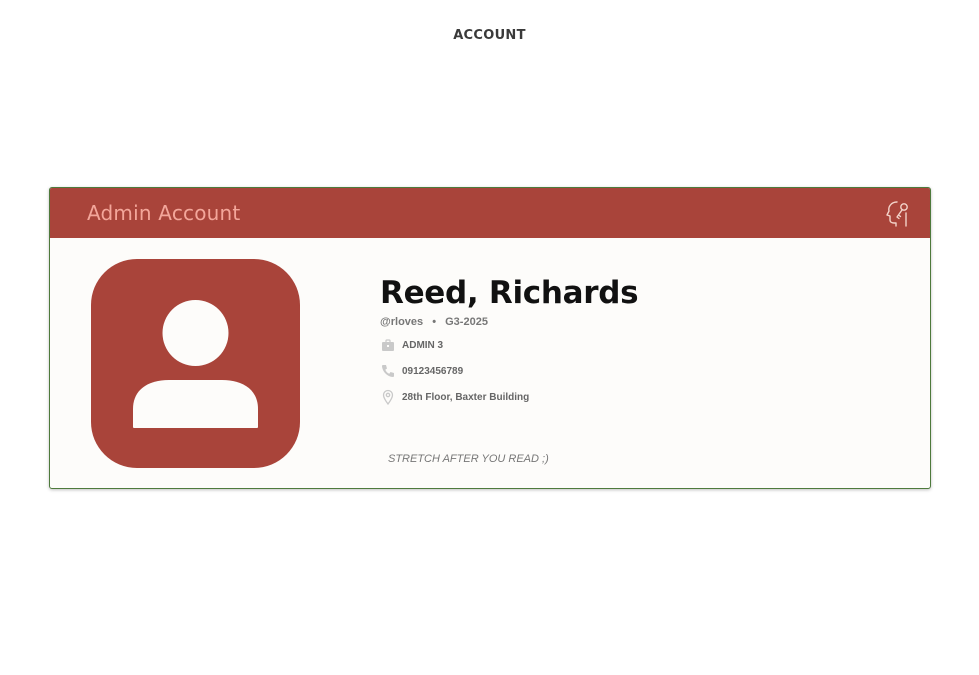 The width and height of the screenshot is (979, 675). I want to click on phone-icon, so click(388, 371).